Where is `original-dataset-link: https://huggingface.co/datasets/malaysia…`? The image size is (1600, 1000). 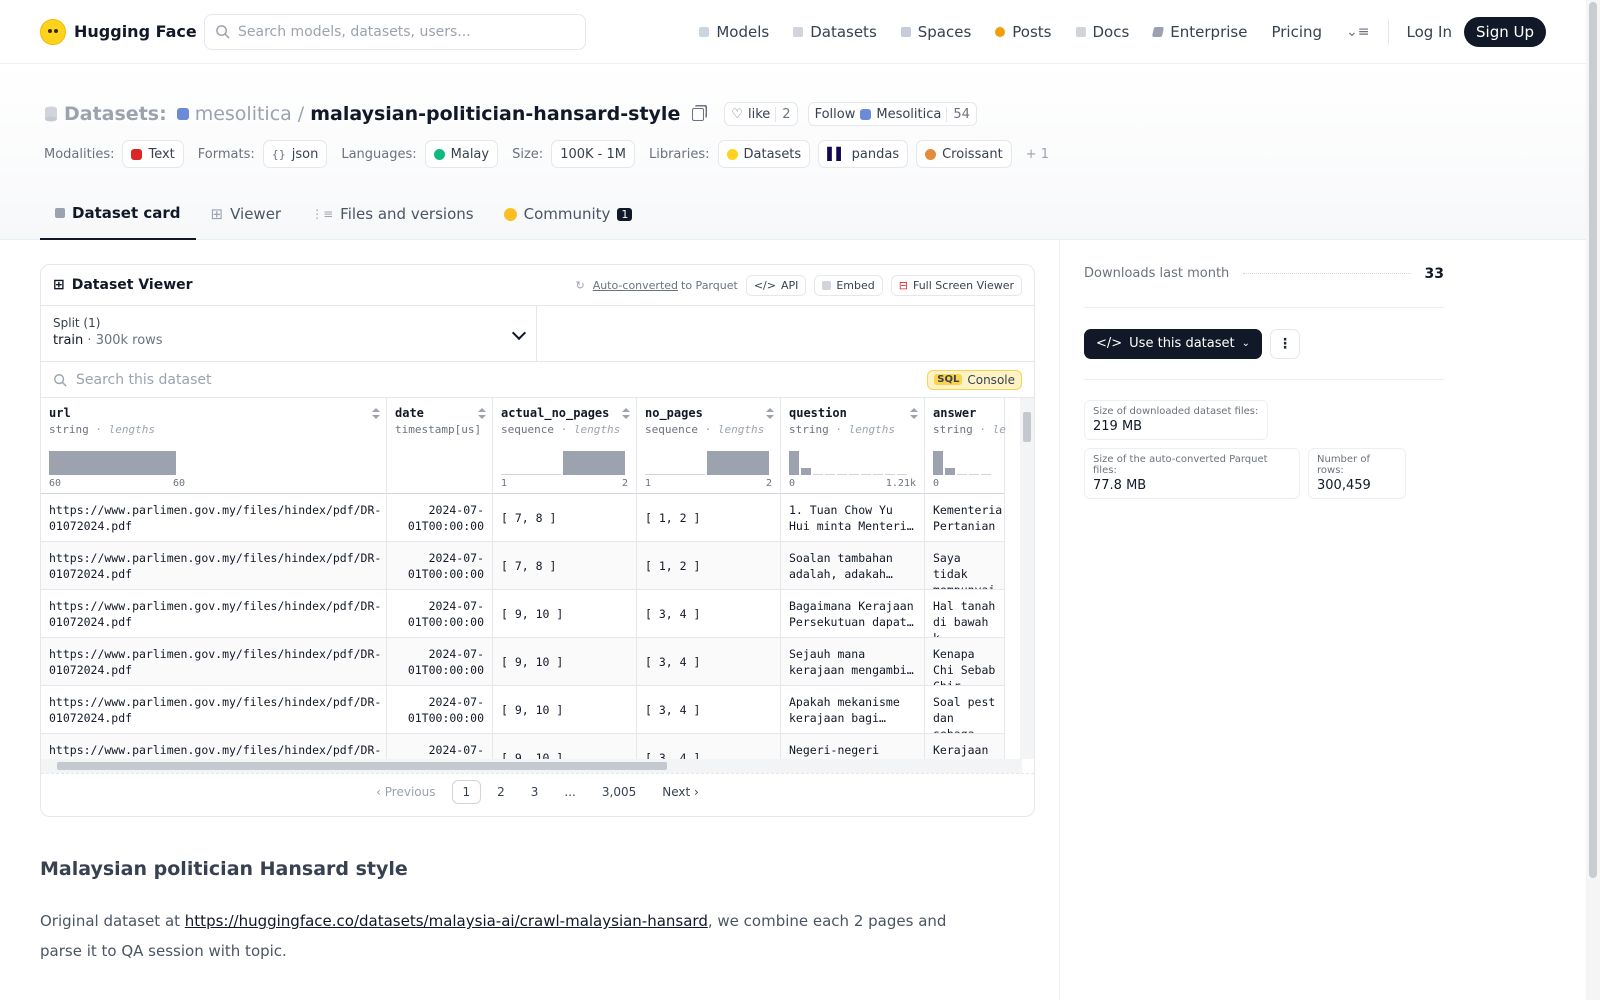
original-dataset-link: https://huggingface.co/datasets/malaysia… is located at coordinates (446, 921).